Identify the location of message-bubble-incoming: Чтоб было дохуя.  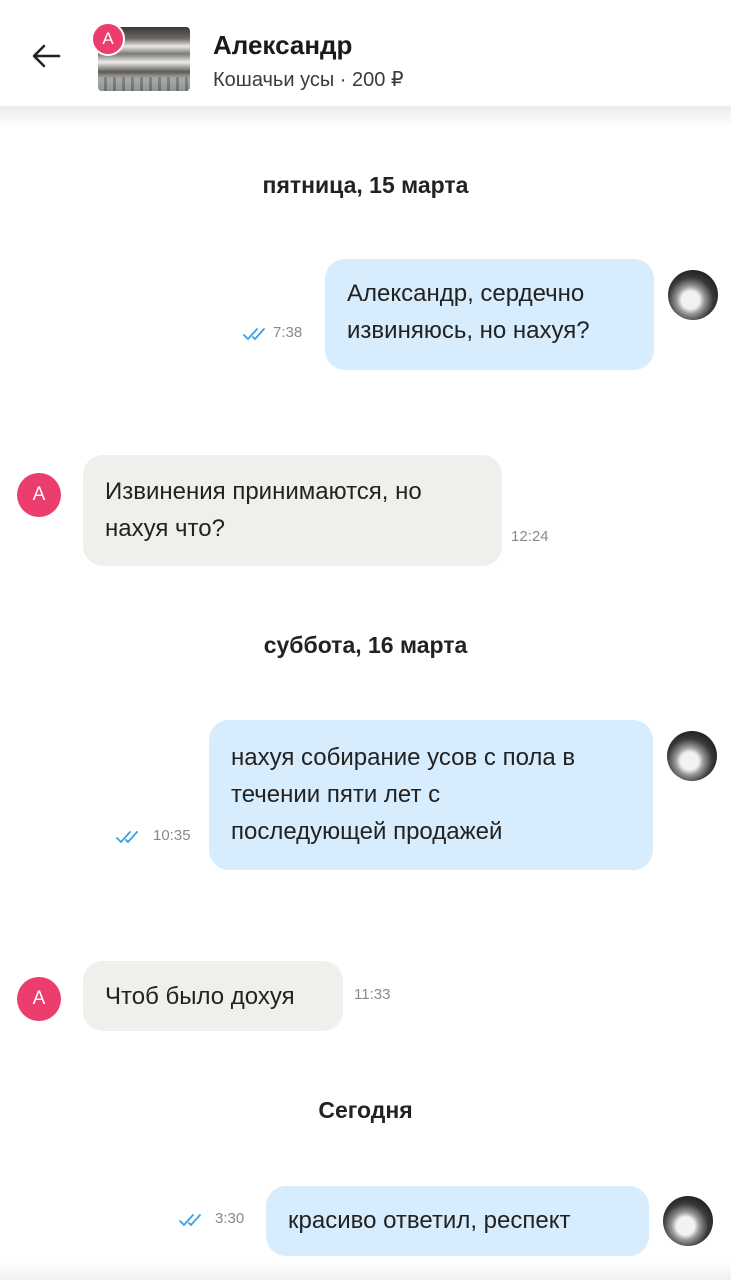
(213, 996).